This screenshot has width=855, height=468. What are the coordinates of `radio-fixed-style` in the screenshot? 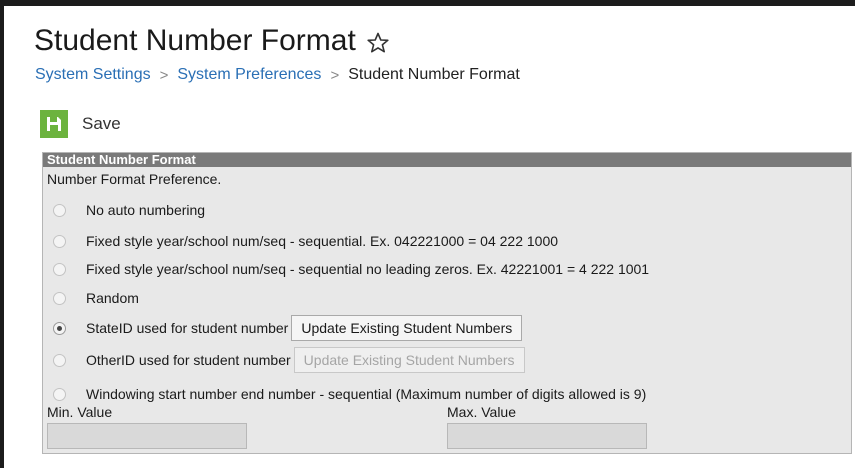 It's located at (59, 241).